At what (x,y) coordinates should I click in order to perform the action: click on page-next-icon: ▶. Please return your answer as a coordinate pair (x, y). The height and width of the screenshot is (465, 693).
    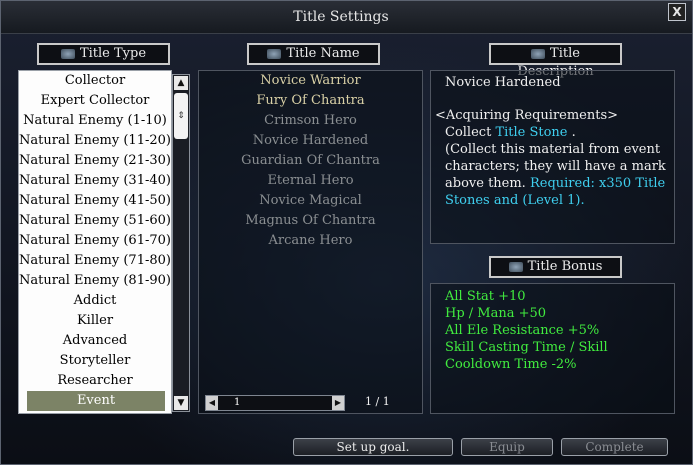
    Looking at the image, I should click on (338, 403).